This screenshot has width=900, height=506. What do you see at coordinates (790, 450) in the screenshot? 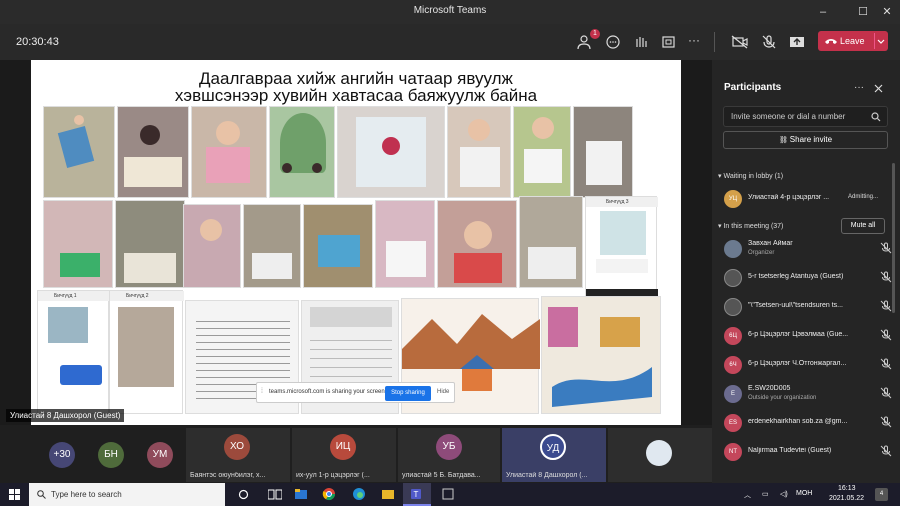
I see `participant-name: Naljirmaa Tudevtei (Guest)` at bounding box center [790, 450].